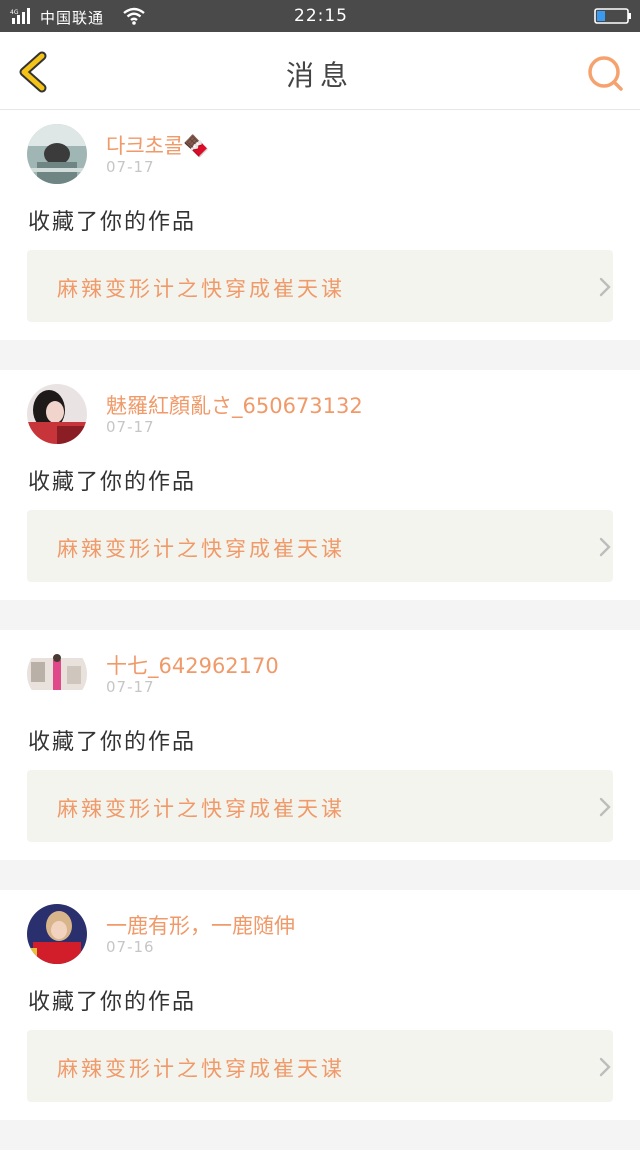 This screenshot has height=1150, width=640. I want to click on search-icon, so click(605, 73).